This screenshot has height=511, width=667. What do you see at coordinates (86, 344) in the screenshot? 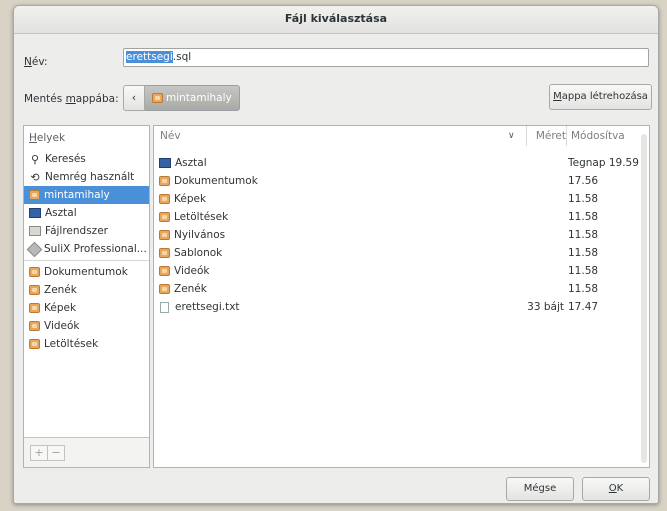
I see `bookmark-letoltesek: Letöltések` at bounding box center [86, 344].